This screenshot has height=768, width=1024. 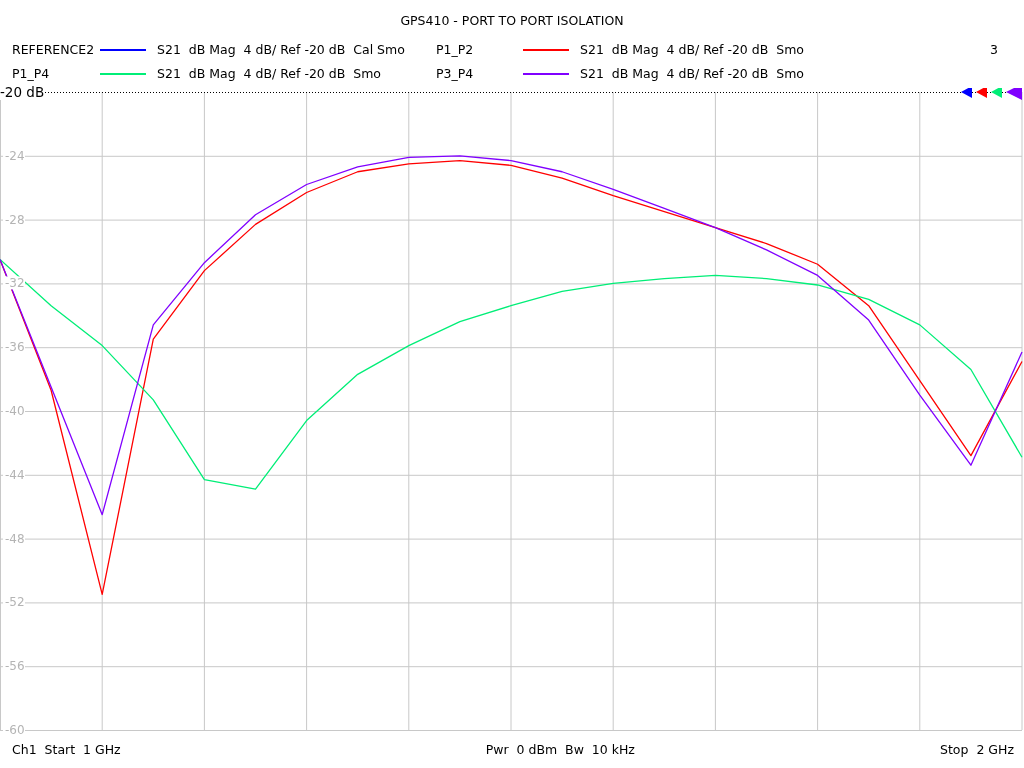 I want to click on trace-name: REFERENCE2, so click(x=53, y=50).